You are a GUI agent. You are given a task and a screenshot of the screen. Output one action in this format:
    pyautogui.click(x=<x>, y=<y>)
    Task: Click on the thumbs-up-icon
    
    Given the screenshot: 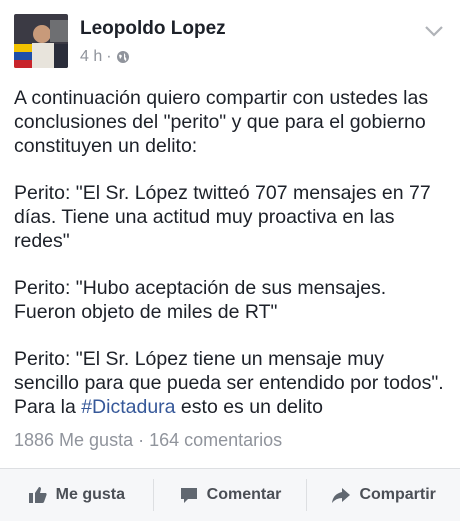 What is the action you would take?
    pyautogui.click(x=37, y=495)
    